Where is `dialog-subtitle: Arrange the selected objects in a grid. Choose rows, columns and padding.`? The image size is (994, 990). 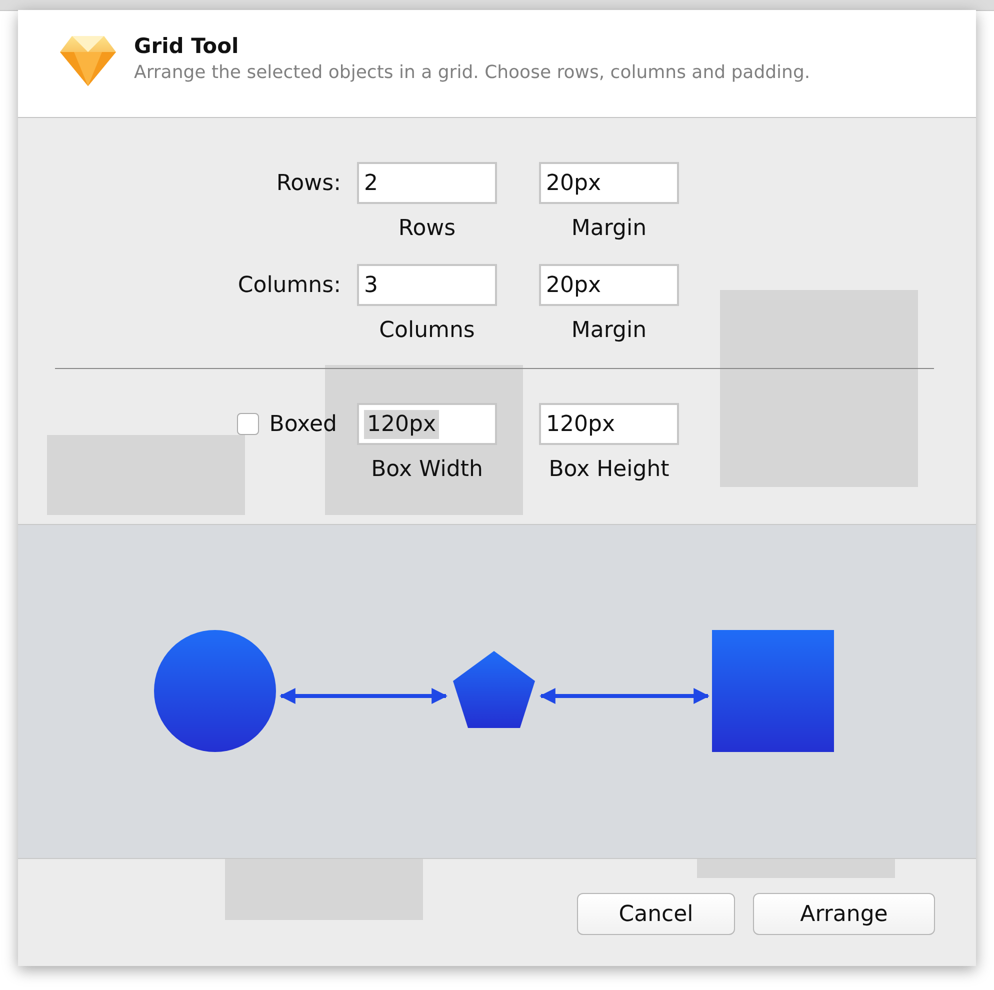 dialog-subtitle: Arrange the selected objects in a grid. Choose rows, columns and padding. is located at coordinates (472, 72).